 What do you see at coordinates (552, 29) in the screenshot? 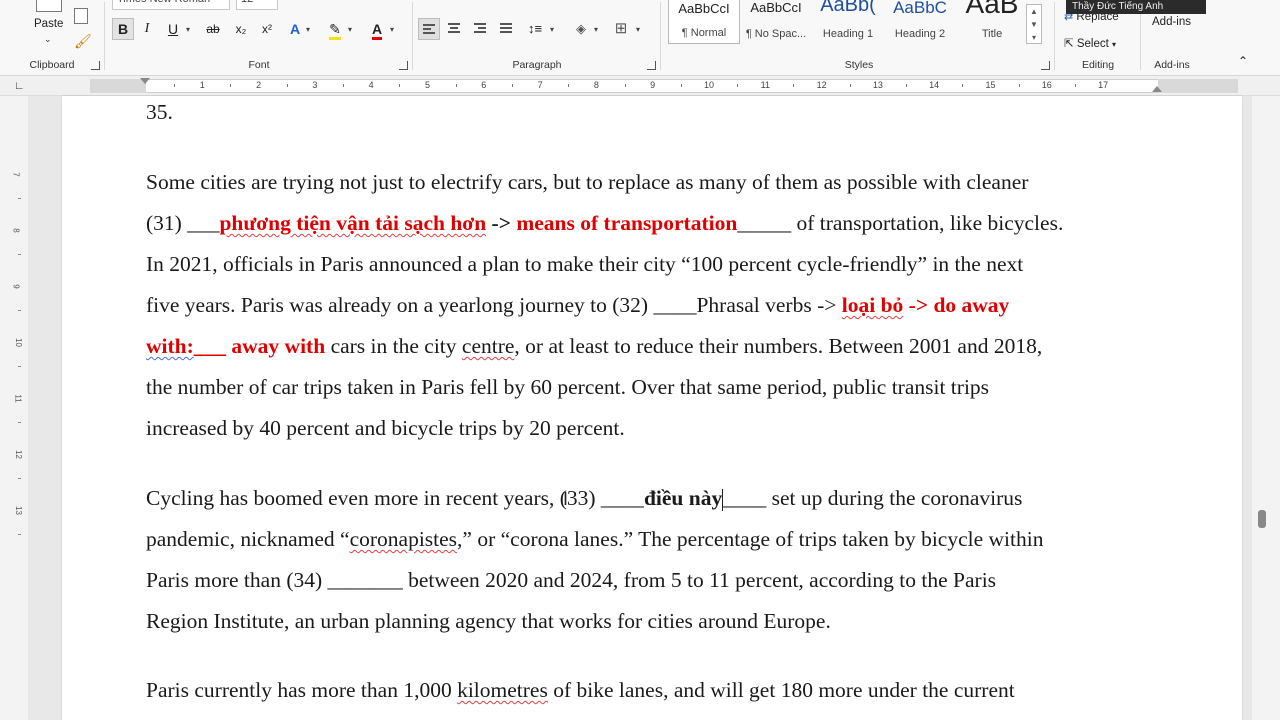
I see `line-spacing-chevron-icon: ▾` at bounding box center [552, 29].